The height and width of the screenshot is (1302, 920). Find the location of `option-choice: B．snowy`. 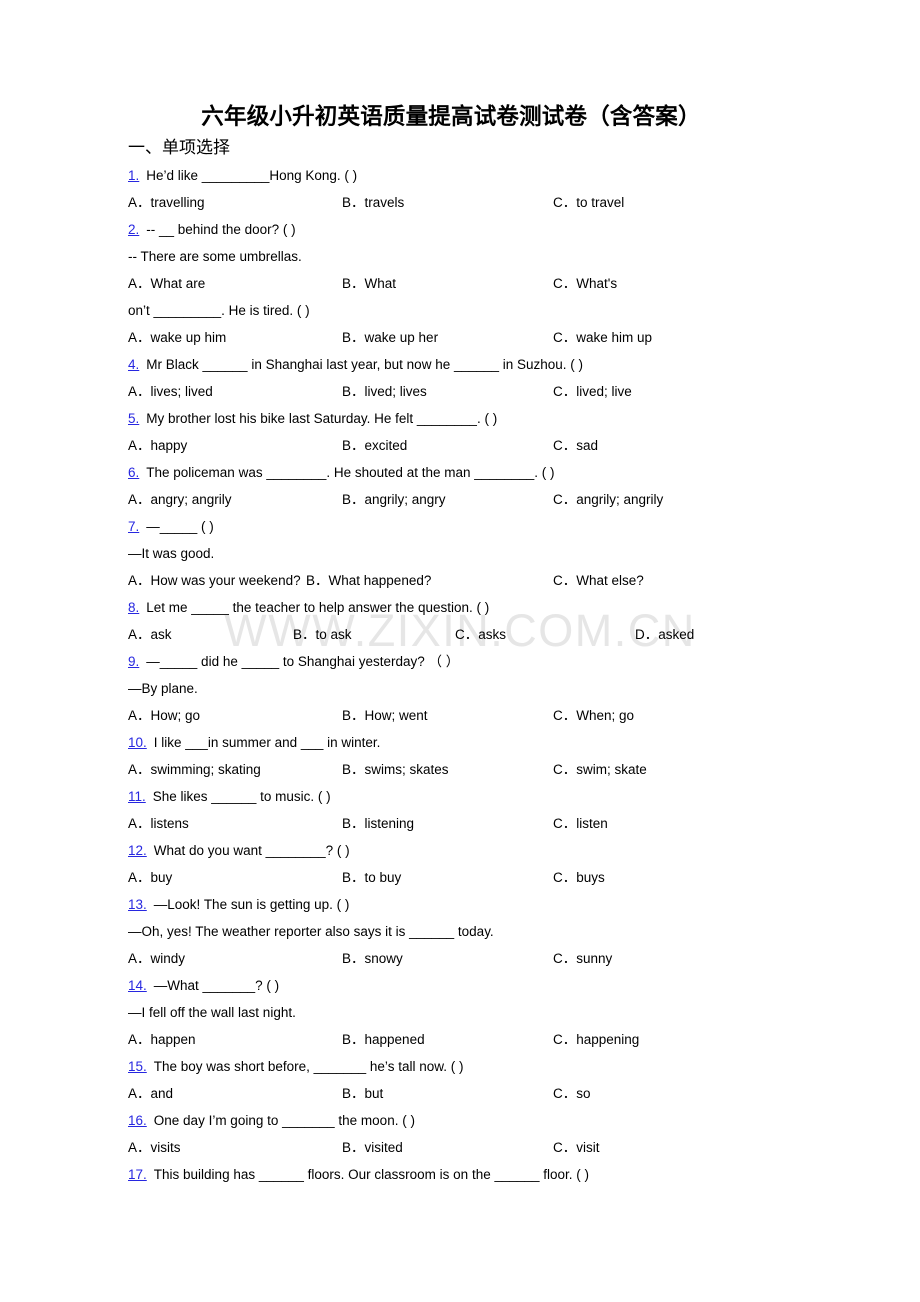

option-choice: B．snowy is located at coordinates (447, 958).